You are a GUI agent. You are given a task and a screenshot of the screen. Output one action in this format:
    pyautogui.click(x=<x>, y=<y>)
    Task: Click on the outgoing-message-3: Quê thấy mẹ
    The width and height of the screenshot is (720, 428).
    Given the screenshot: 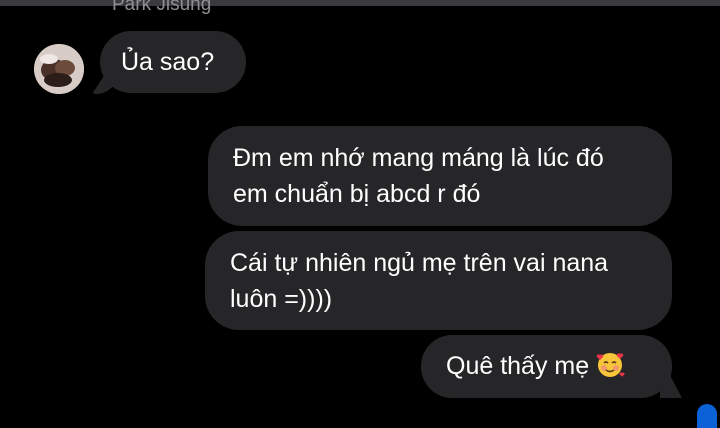 What is the action you would take?
    pyautogui.click(x=546, y=366)
    